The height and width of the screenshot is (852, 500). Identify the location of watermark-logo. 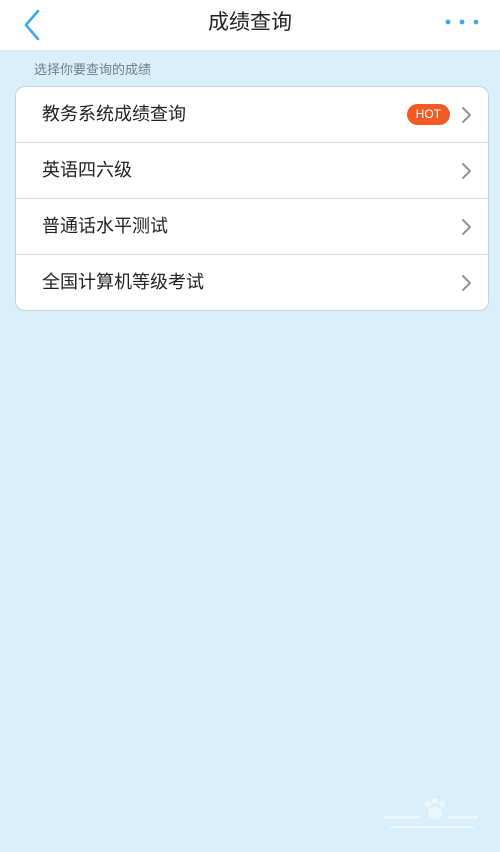
(432, 816).